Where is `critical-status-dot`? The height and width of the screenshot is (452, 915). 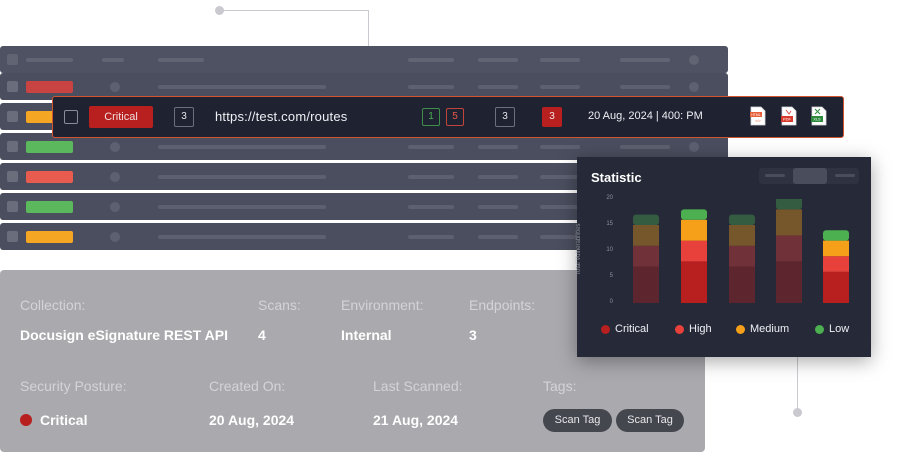 critical-status-dot is located at coordinates (26, 420).